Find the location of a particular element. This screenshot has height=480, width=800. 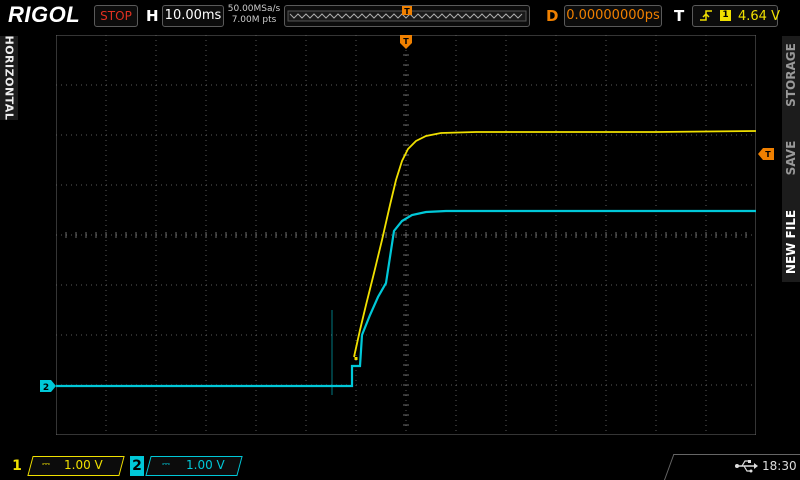

trigger-position-marker: T is located at coordinates (407, 11).